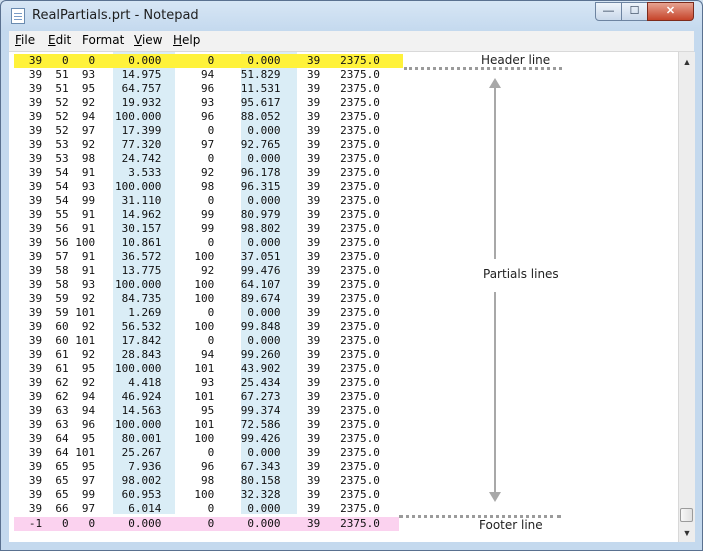 The height and width of the screenshot is (551, 703). I want to click on partial-line: 39 62 94 46.924 101 67.273 39 2375.0, so click(194, 396).